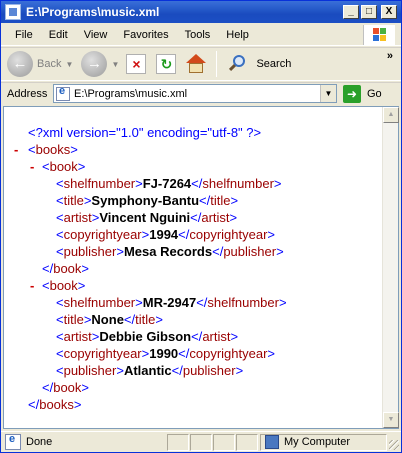 The image size is (402, 453). I want to click on status-text: Done, so click(39, 442).